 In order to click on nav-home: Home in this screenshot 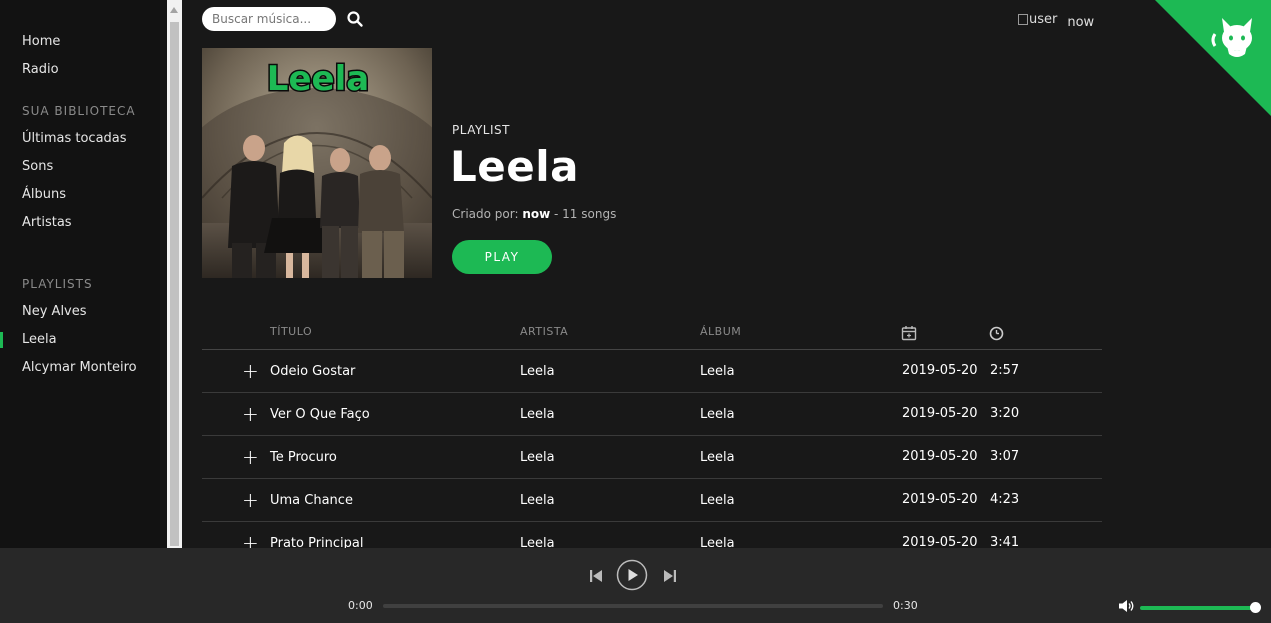, I will do `click(41, 41)`.